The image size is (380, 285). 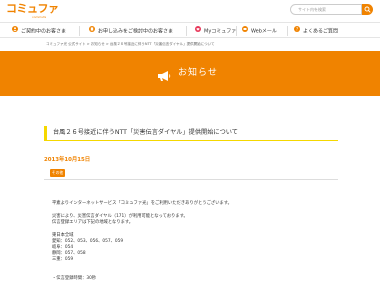 What do you see at coordinates (39, 17) in the screenshot?
I see `logo-subtext: commufa` at bounding box center [39, 17].